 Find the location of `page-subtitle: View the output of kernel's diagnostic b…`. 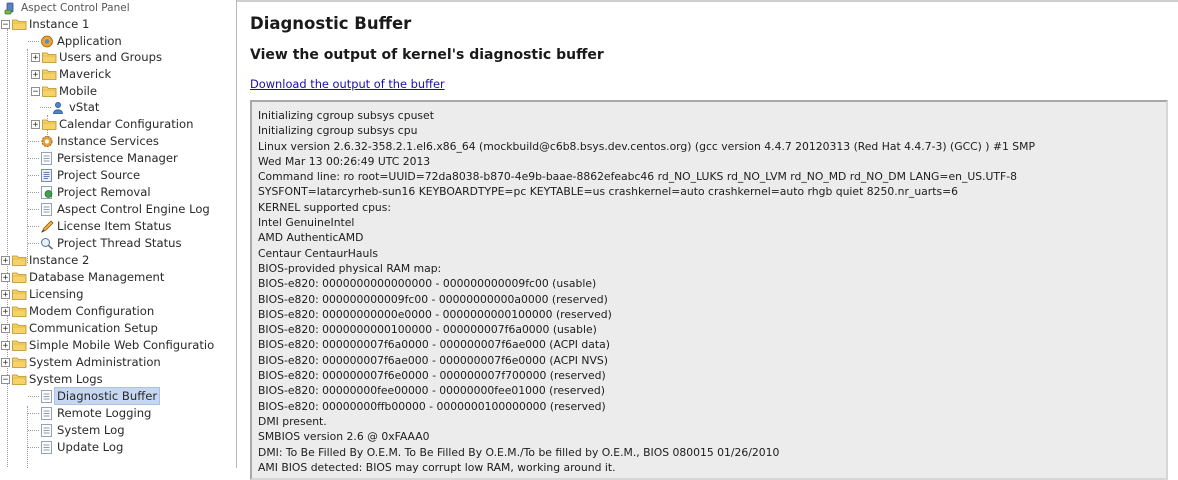

page-subtitle: View the output of kernel's diagnostic b… is located at coordinates (427, 55).